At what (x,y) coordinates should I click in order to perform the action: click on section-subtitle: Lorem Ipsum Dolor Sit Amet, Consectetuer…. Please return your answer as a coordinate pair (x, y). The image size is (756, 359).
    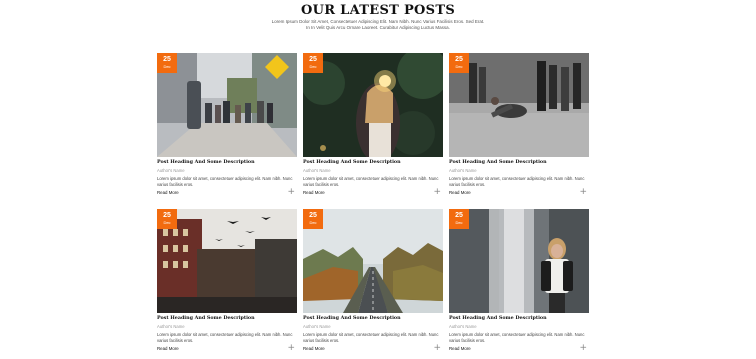
    Looking at the image, I should click on (378, 24).